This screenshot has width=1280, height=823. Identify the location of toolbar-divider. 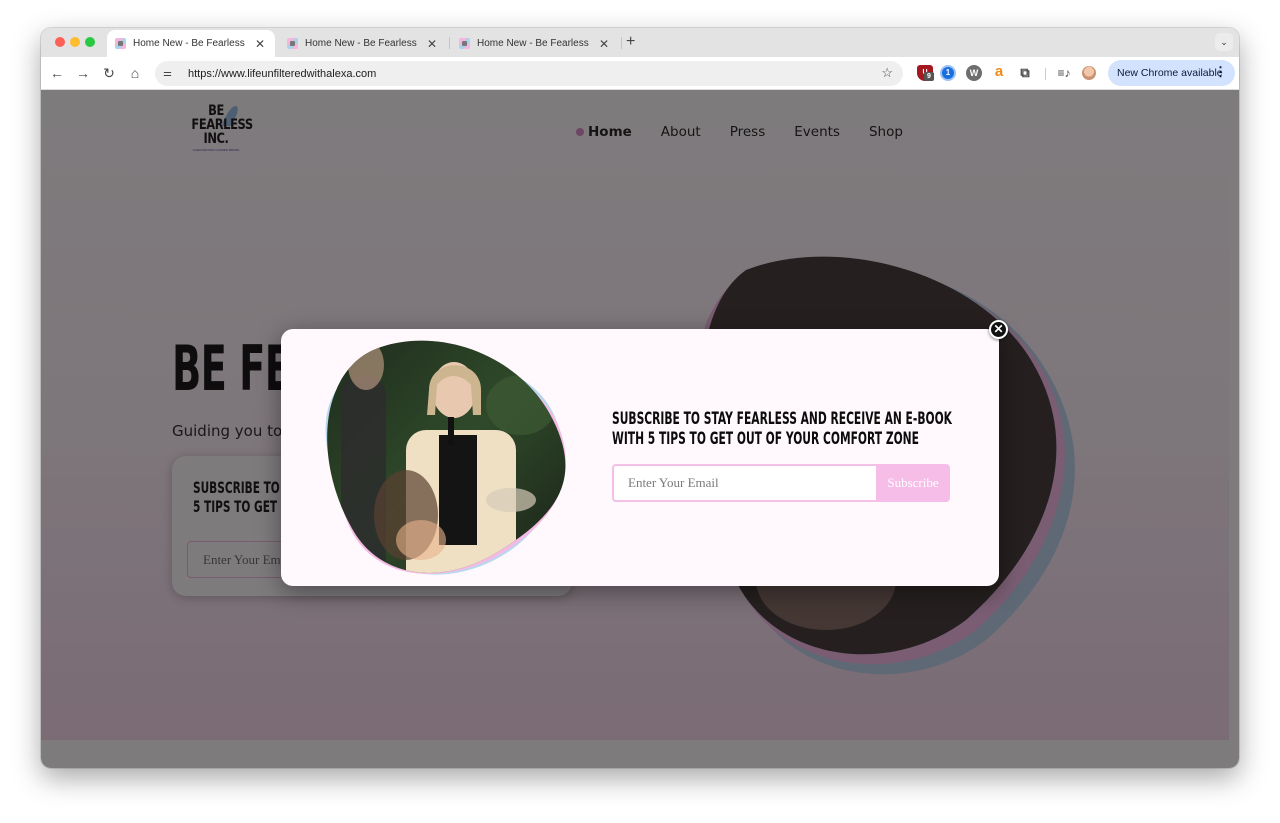
(1045, 74).